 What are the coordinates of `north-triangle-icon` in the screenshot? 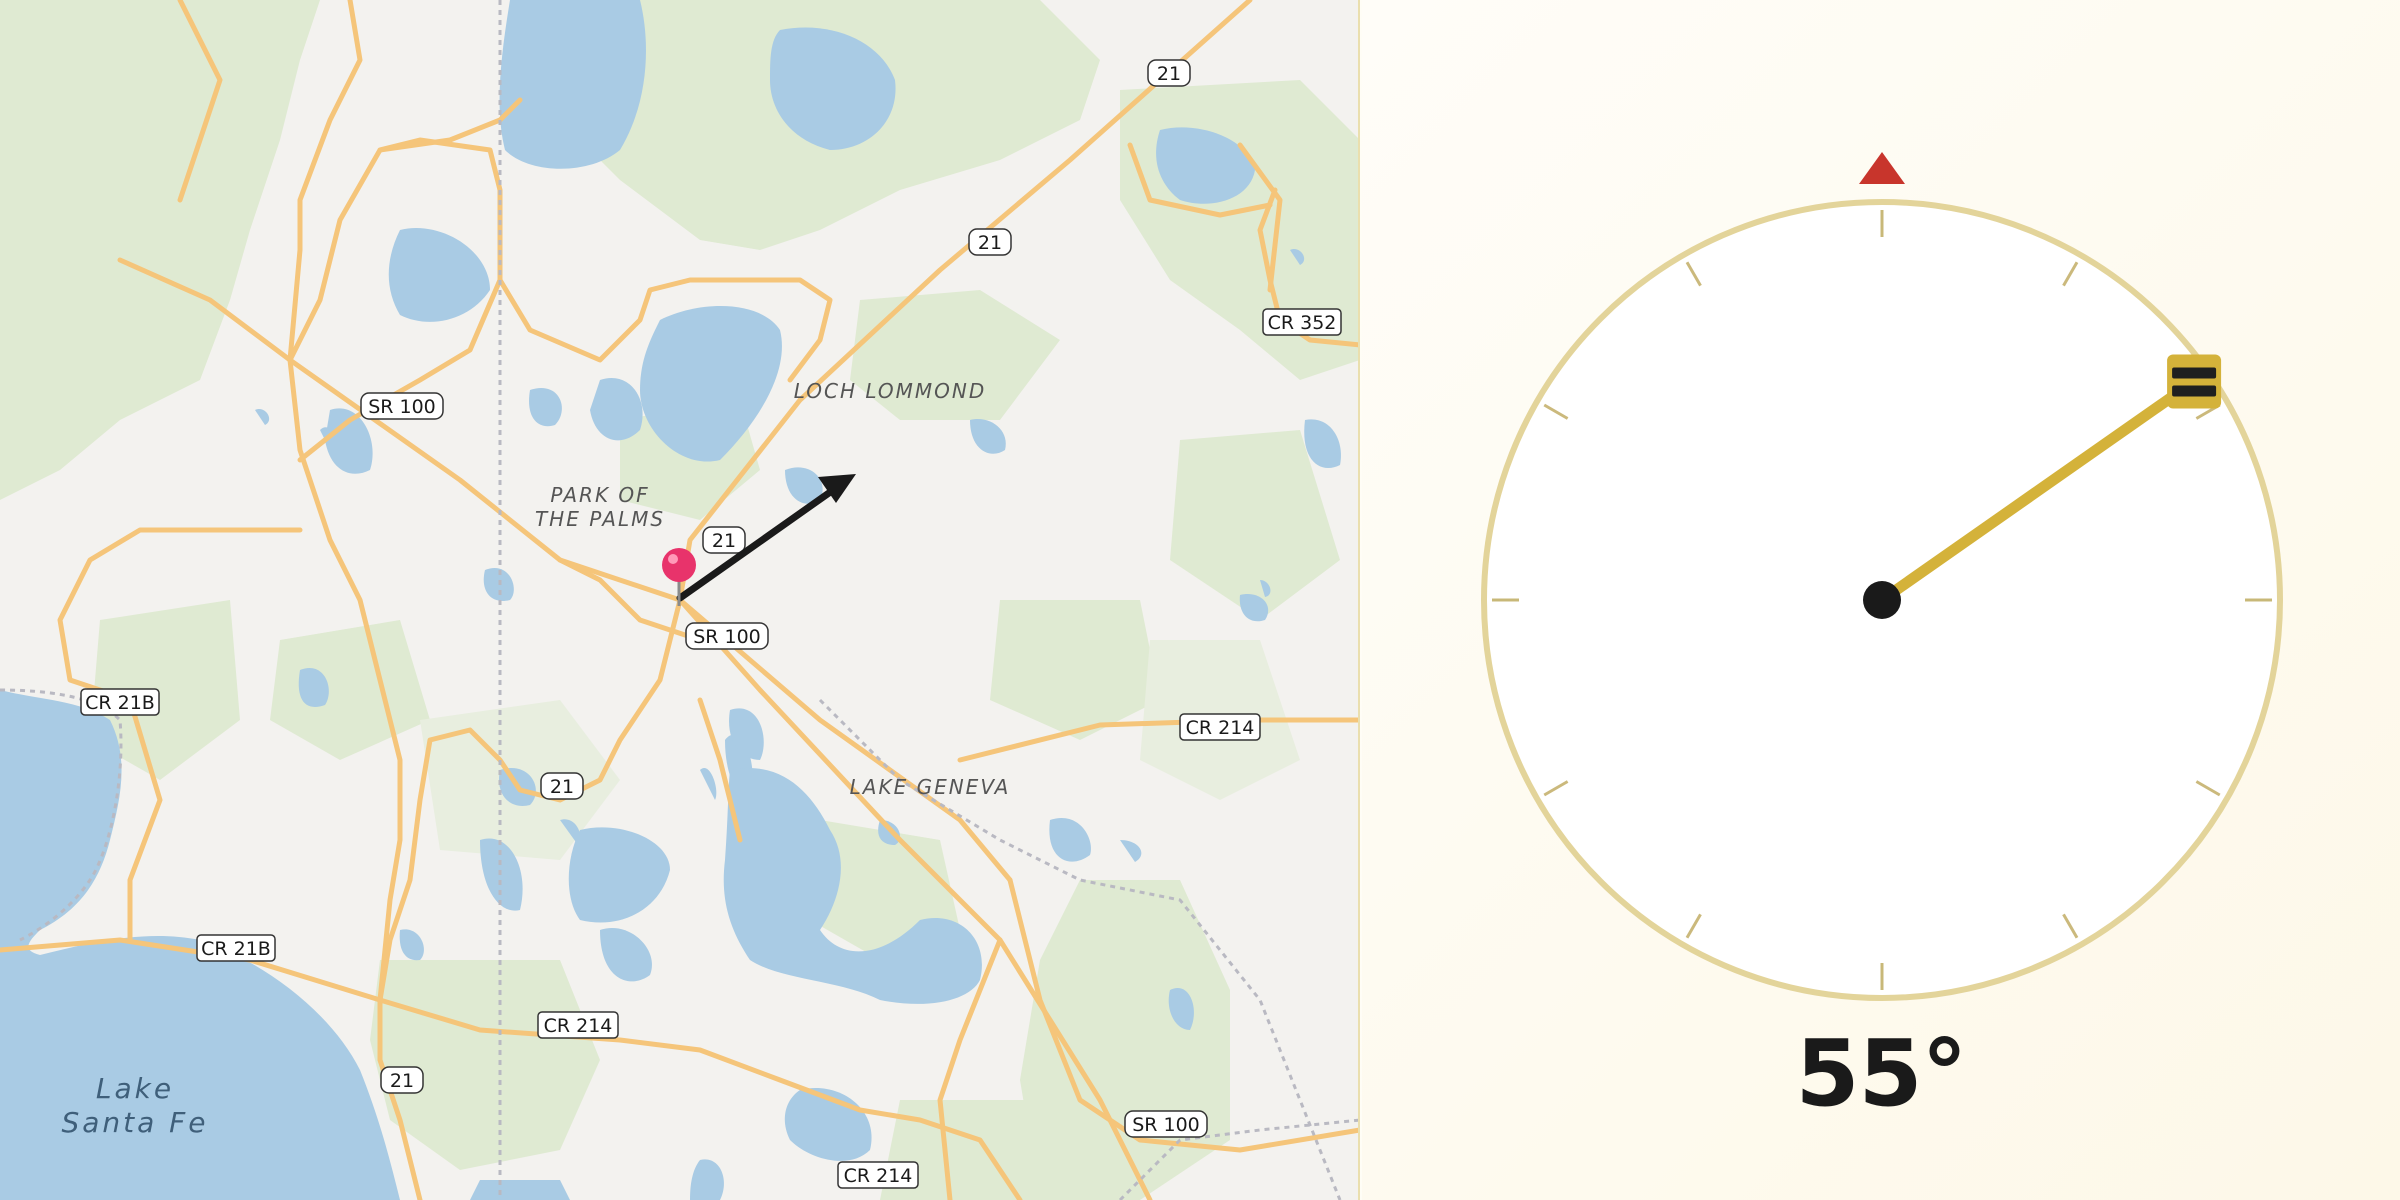 It's located at (1882, 168).